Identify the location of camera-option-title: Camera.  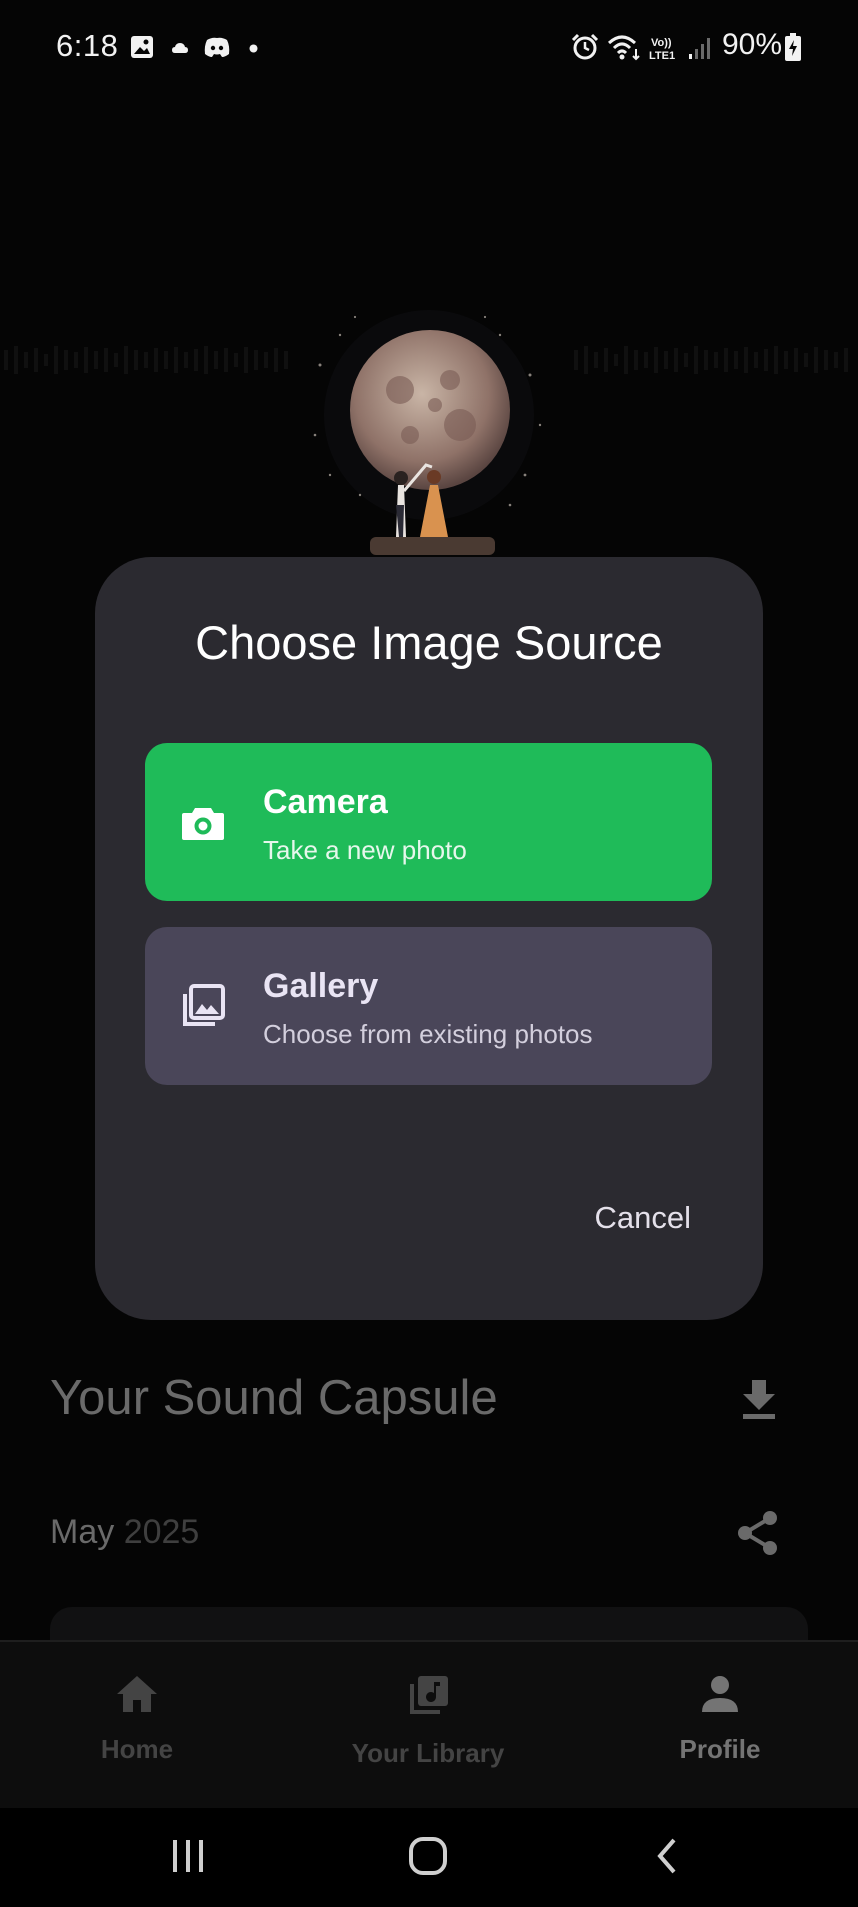
(325, 802).